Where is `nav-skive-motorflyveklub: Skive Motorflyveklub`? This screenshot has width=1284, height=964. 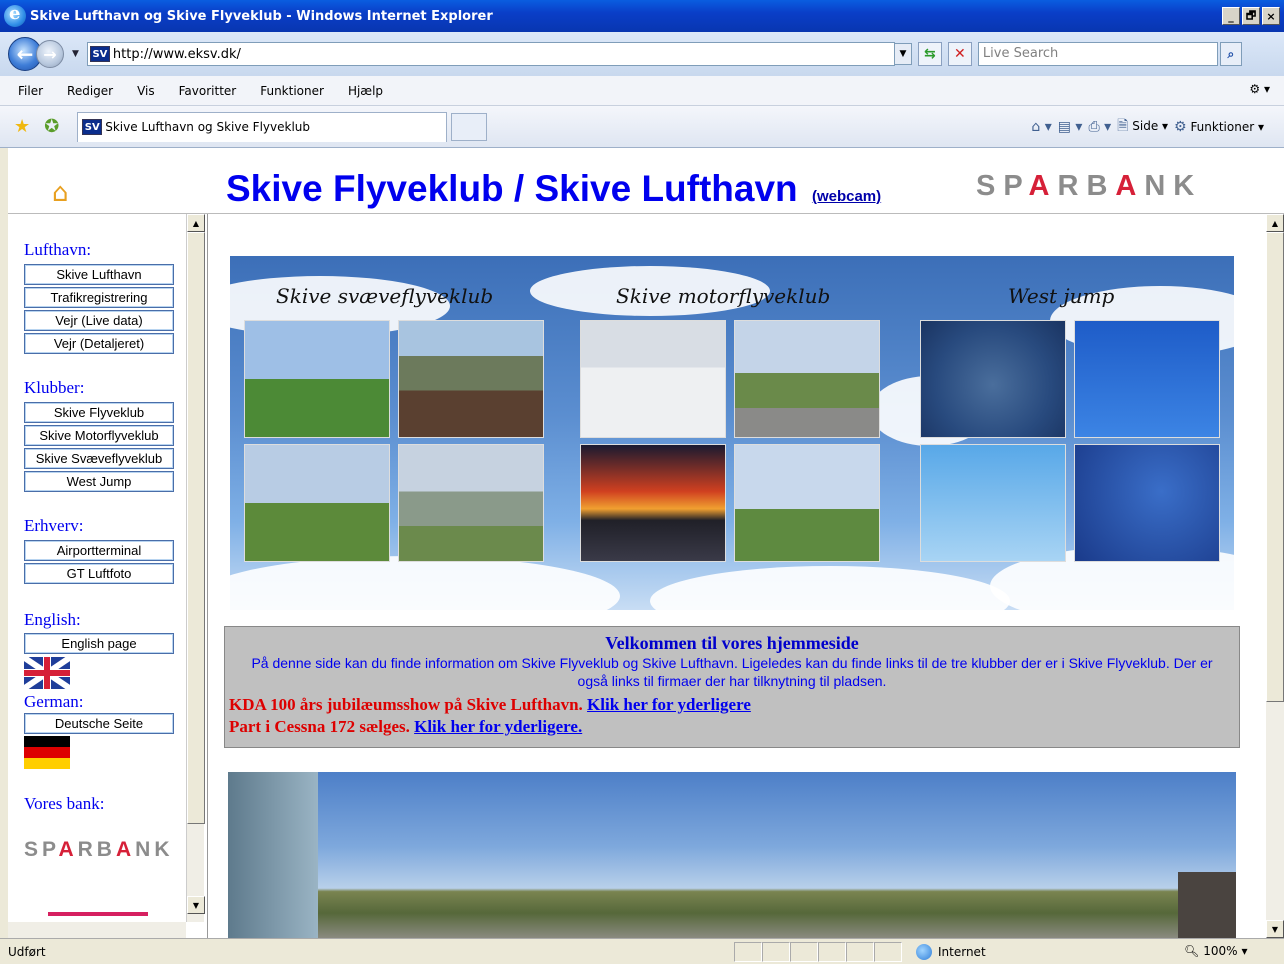
nav-skive-motorflyveklub: Skive Motorflyveklub is located at coordinates (99, 435).